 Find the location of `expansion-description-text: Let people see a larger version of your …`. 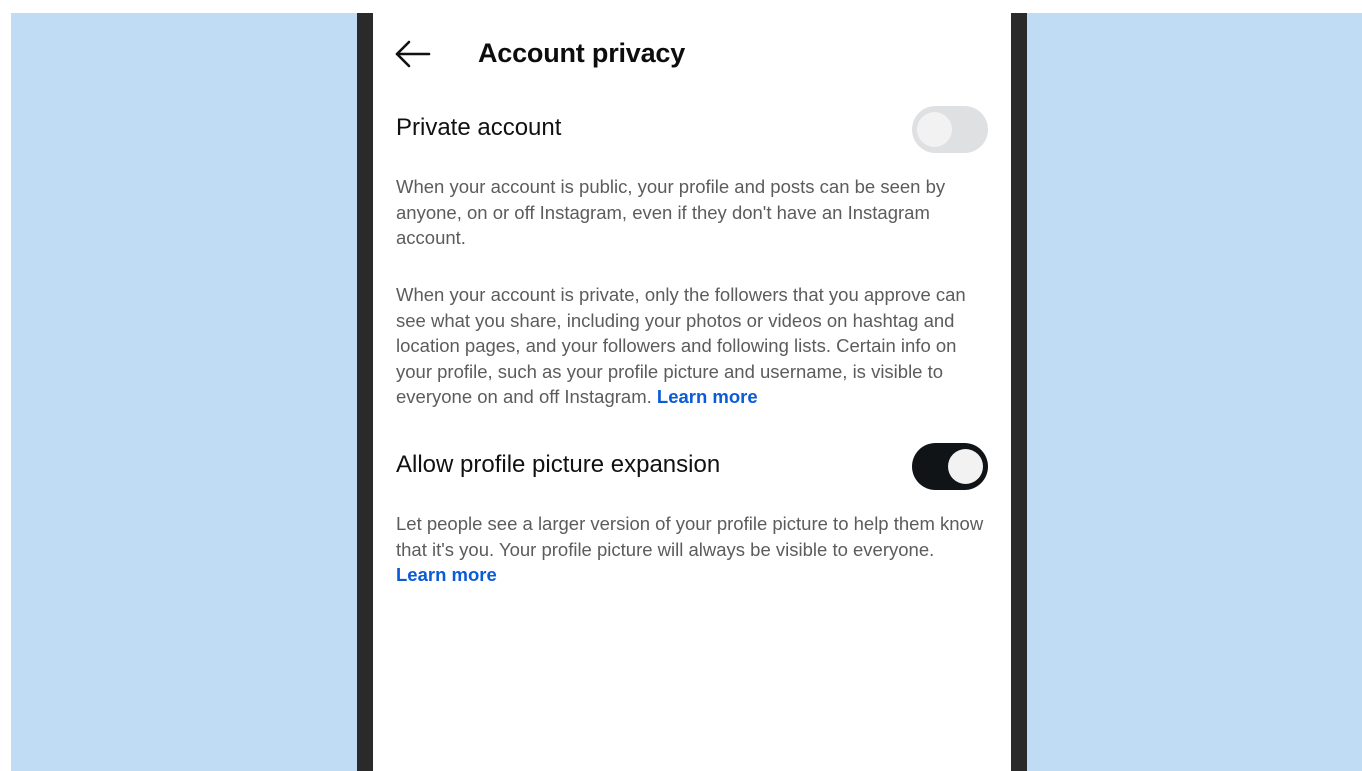

expansion-description-text: Let people see a larger version of your … is located at coordinates (690, 536).